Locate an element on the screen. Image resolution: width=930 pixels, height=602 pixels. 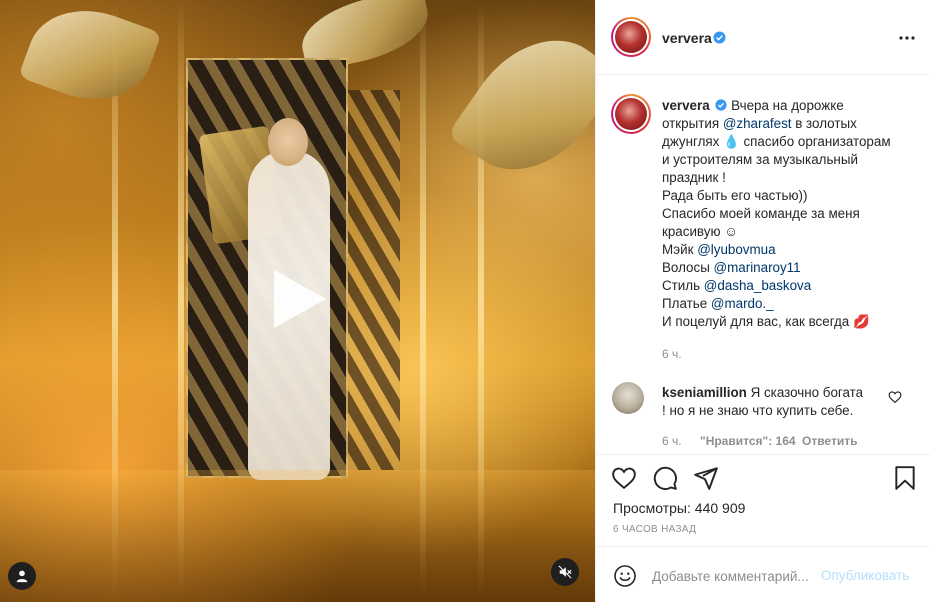
comment-avatar is located at coordinates (628, 398).